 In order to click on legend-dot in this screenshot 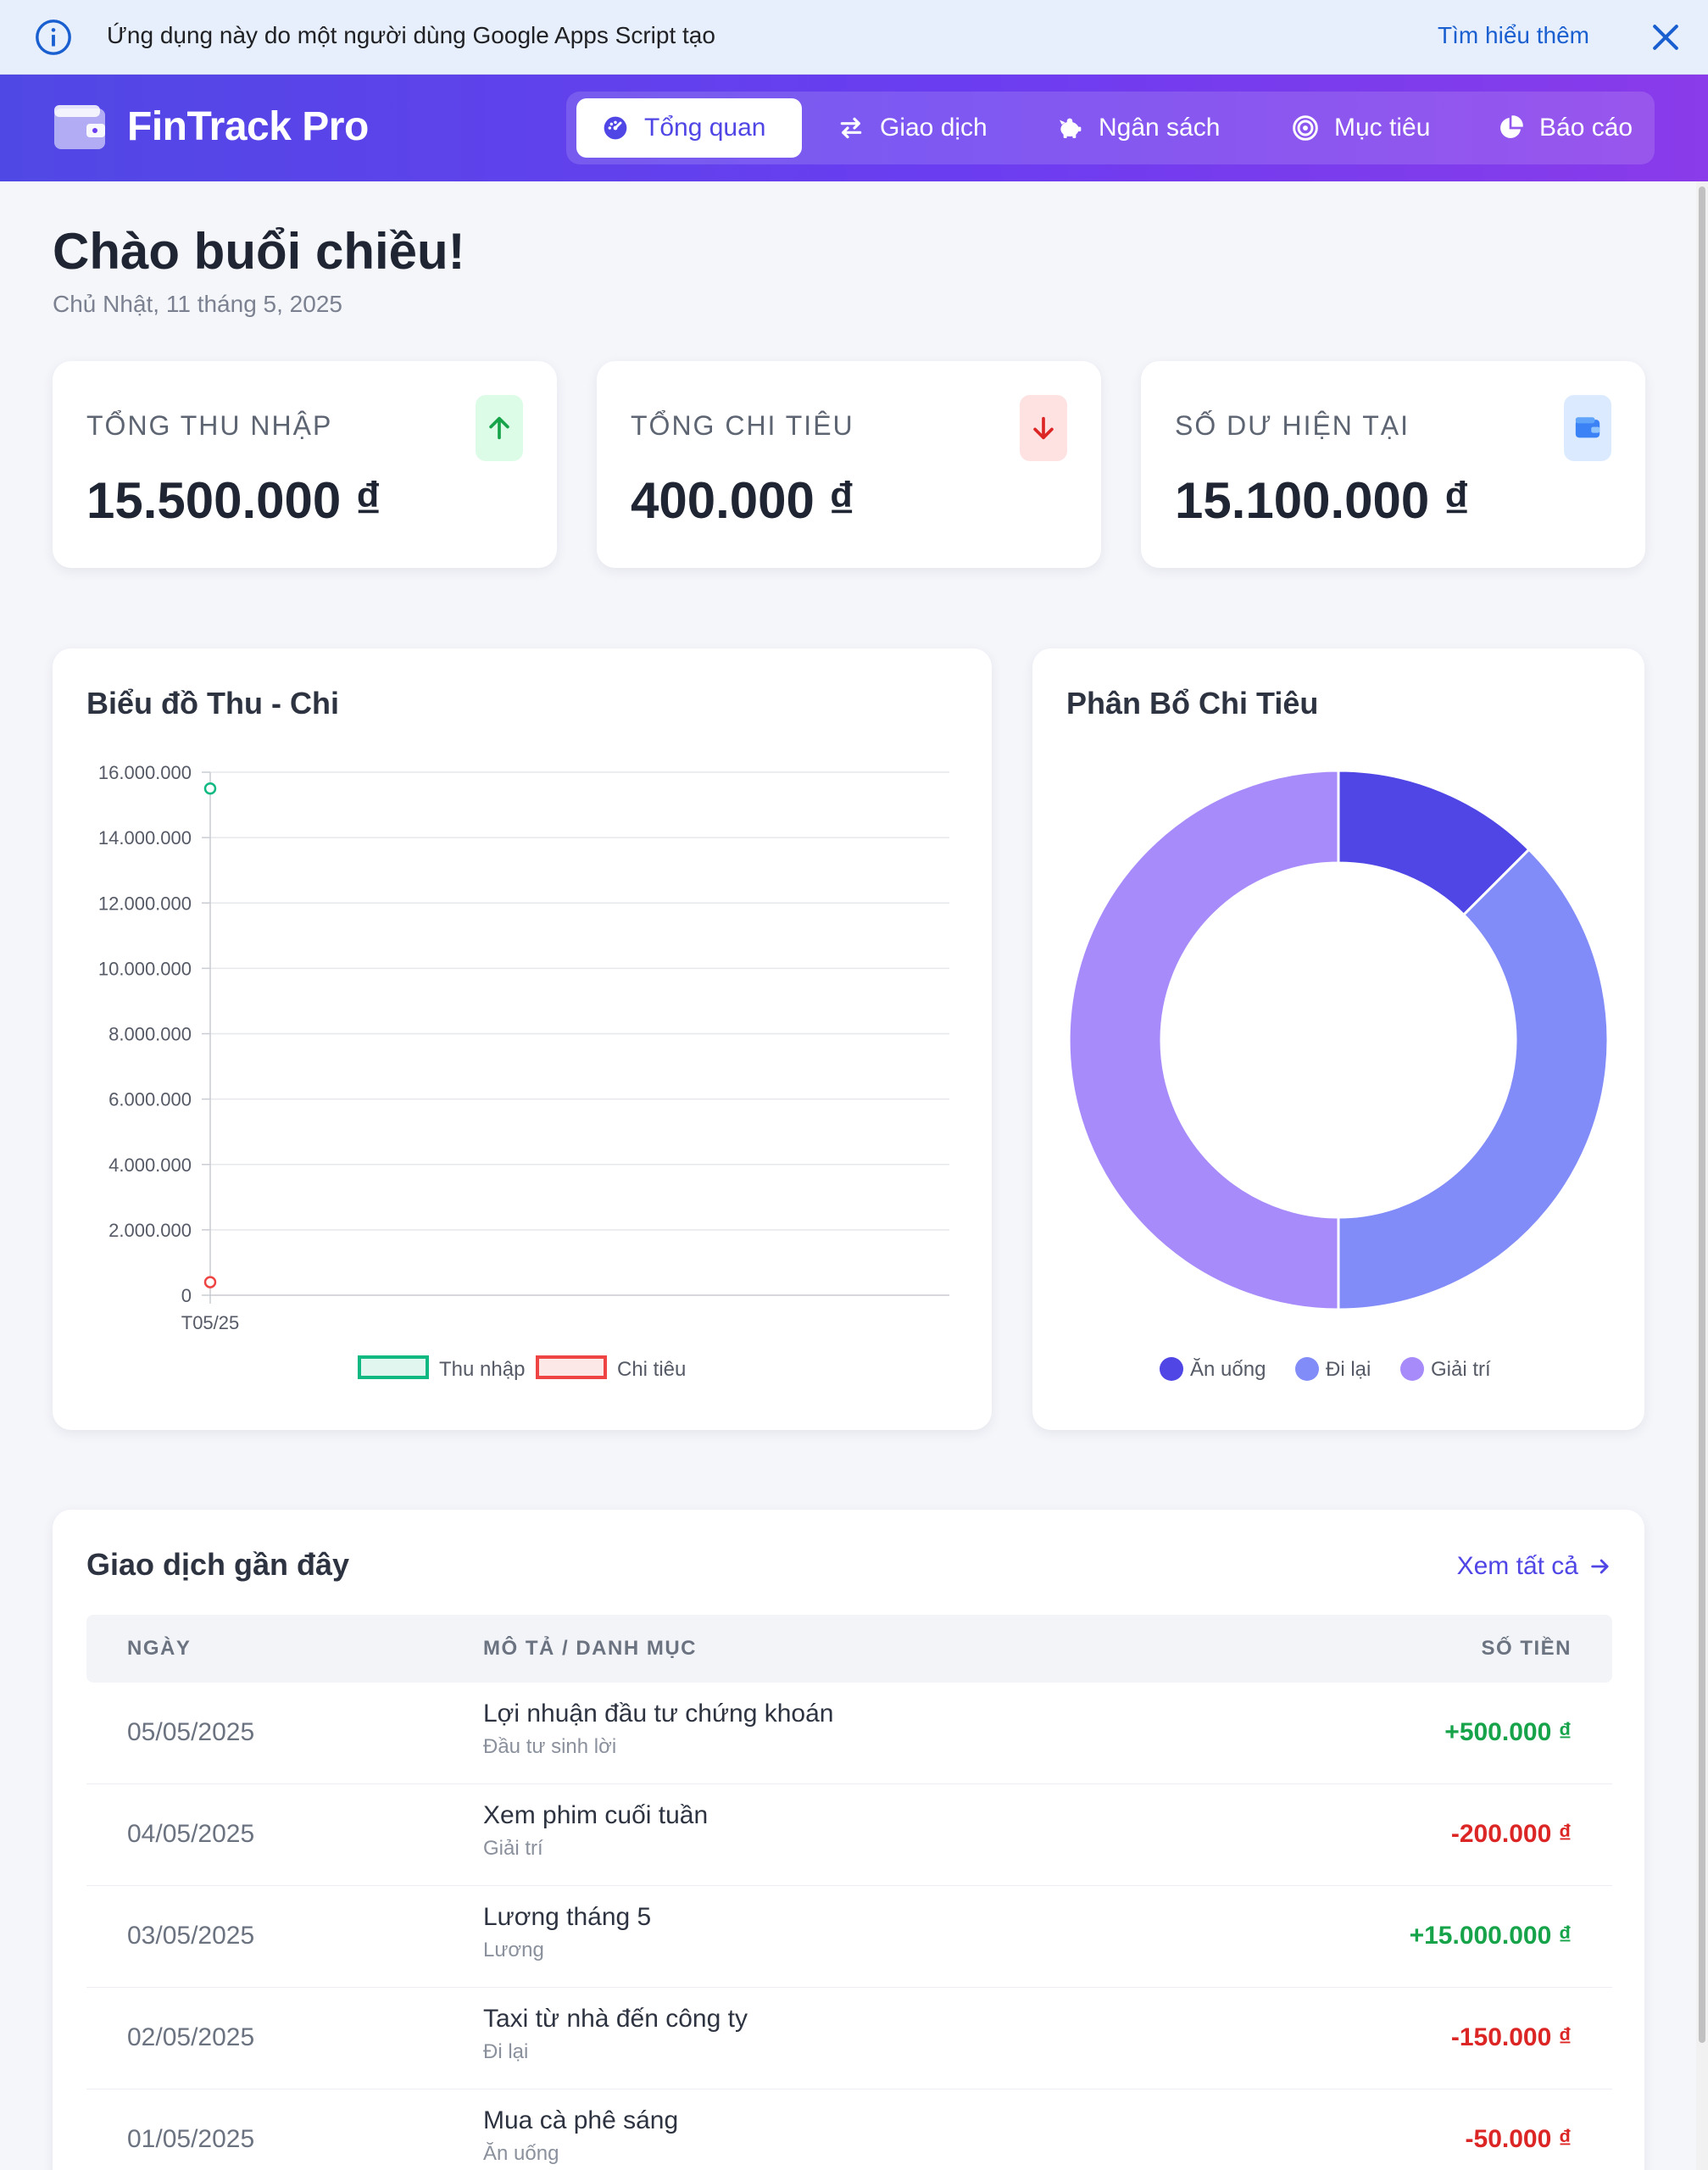, I will do `click(1412, 1369)`.